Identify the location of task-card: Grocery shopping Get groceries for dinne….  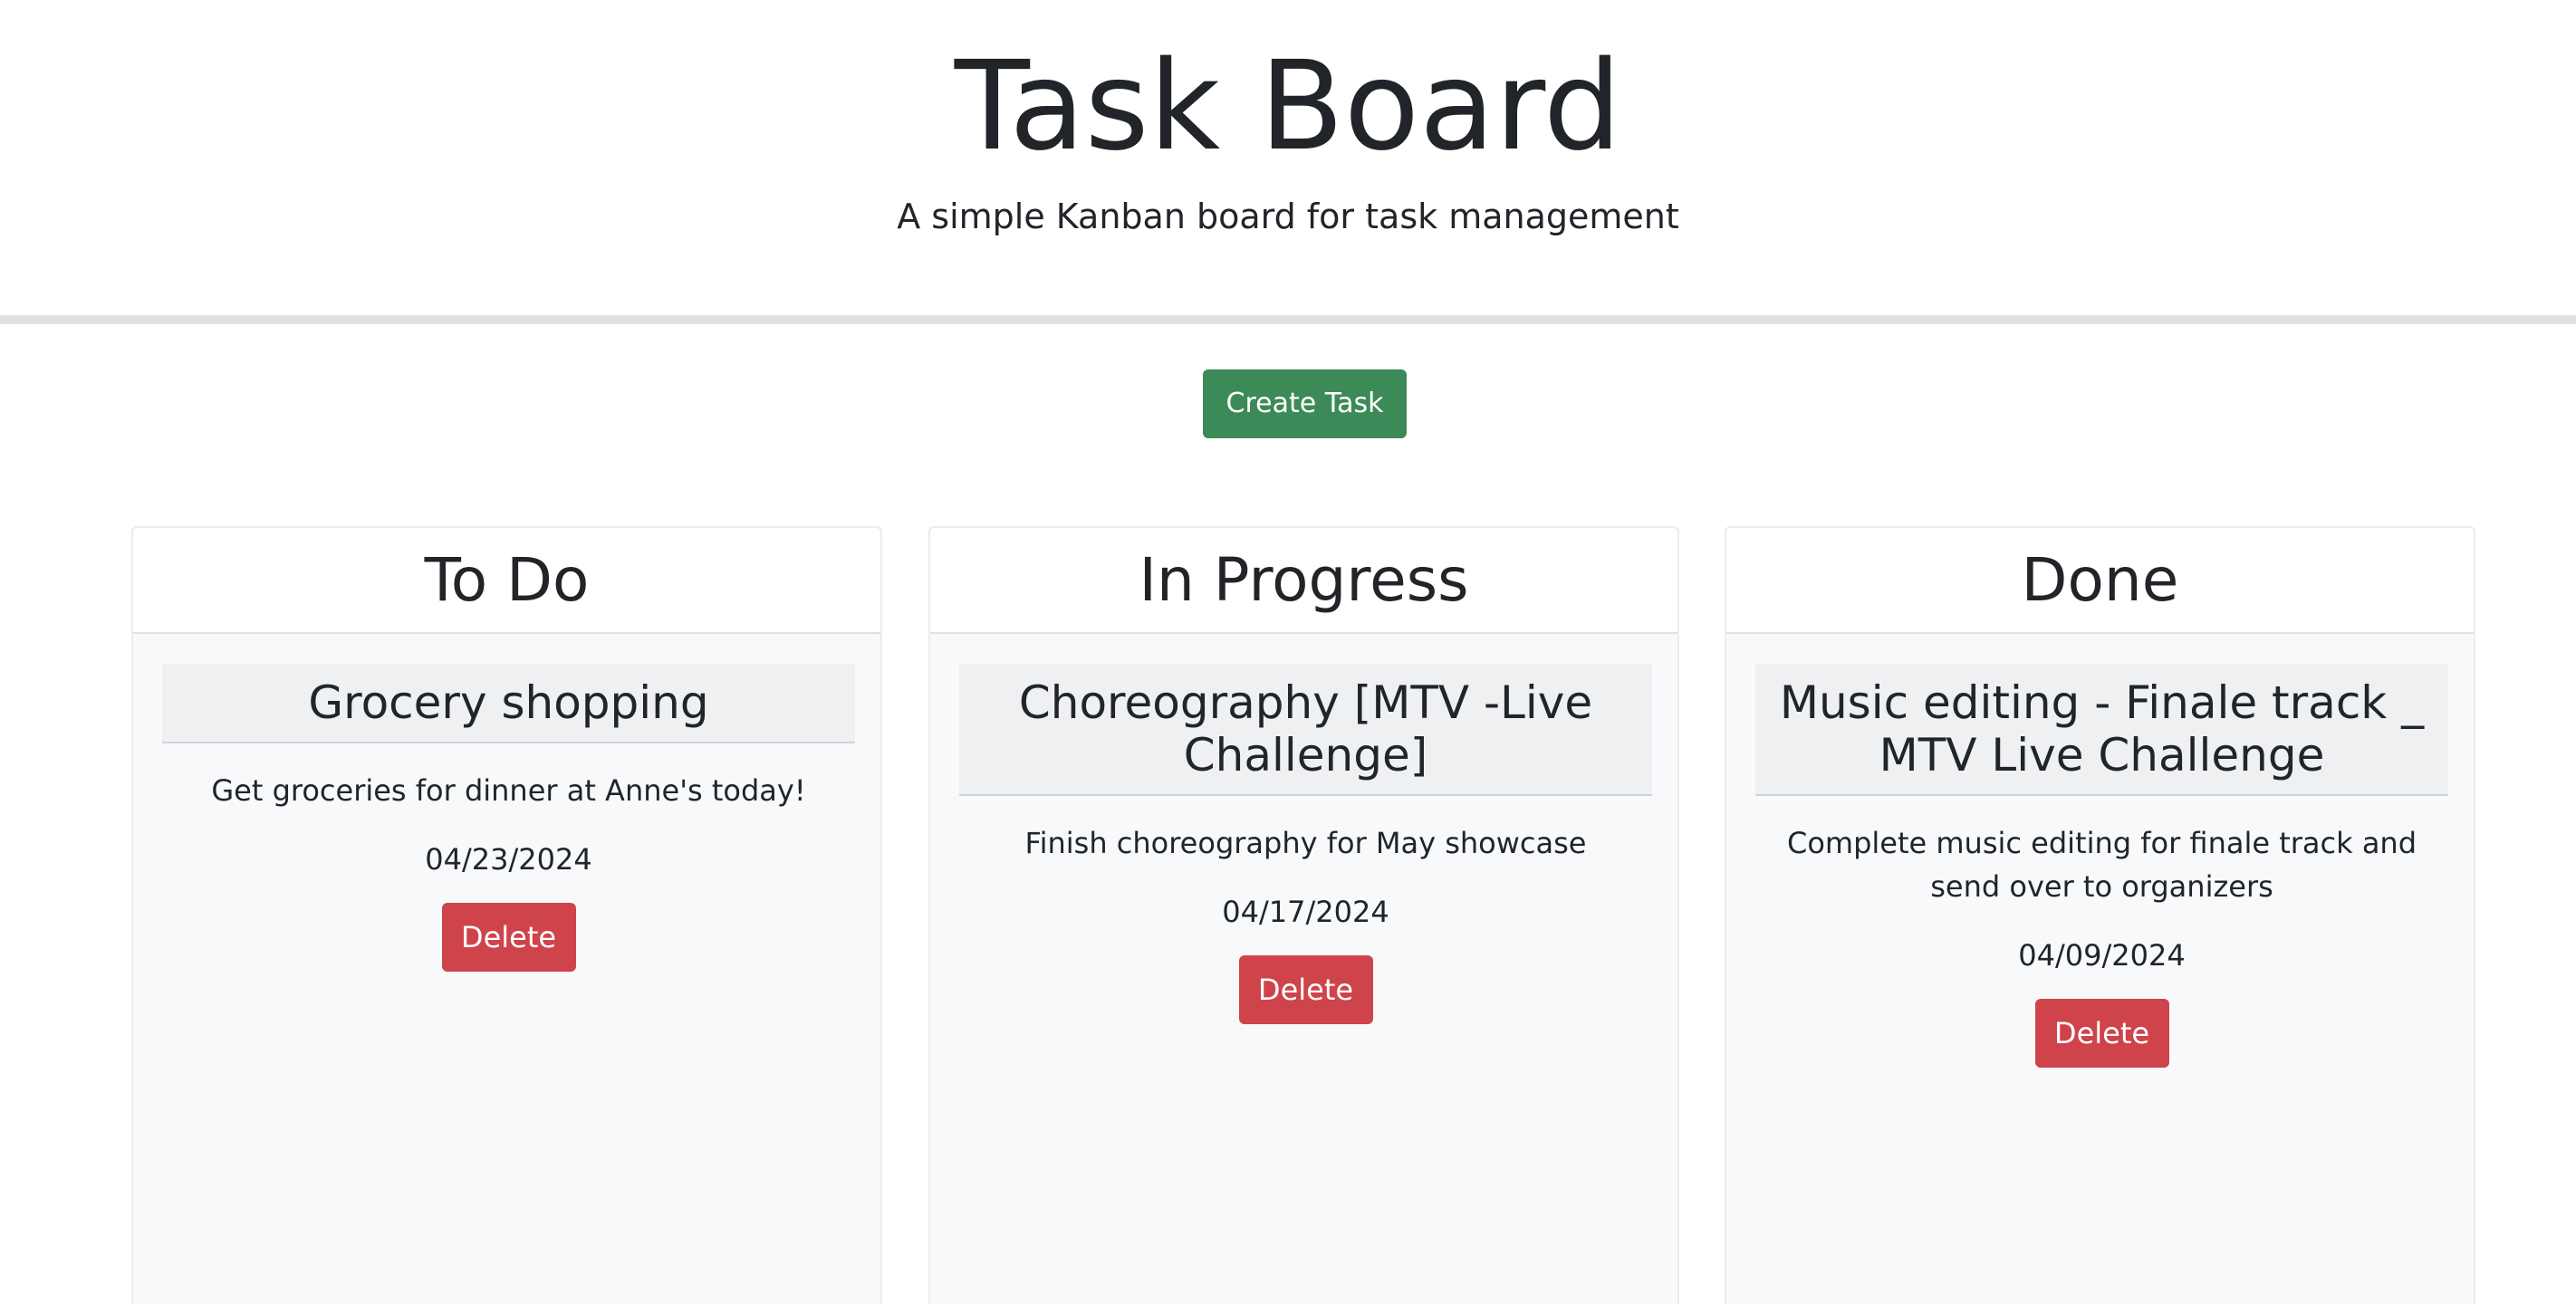
(508, 818).